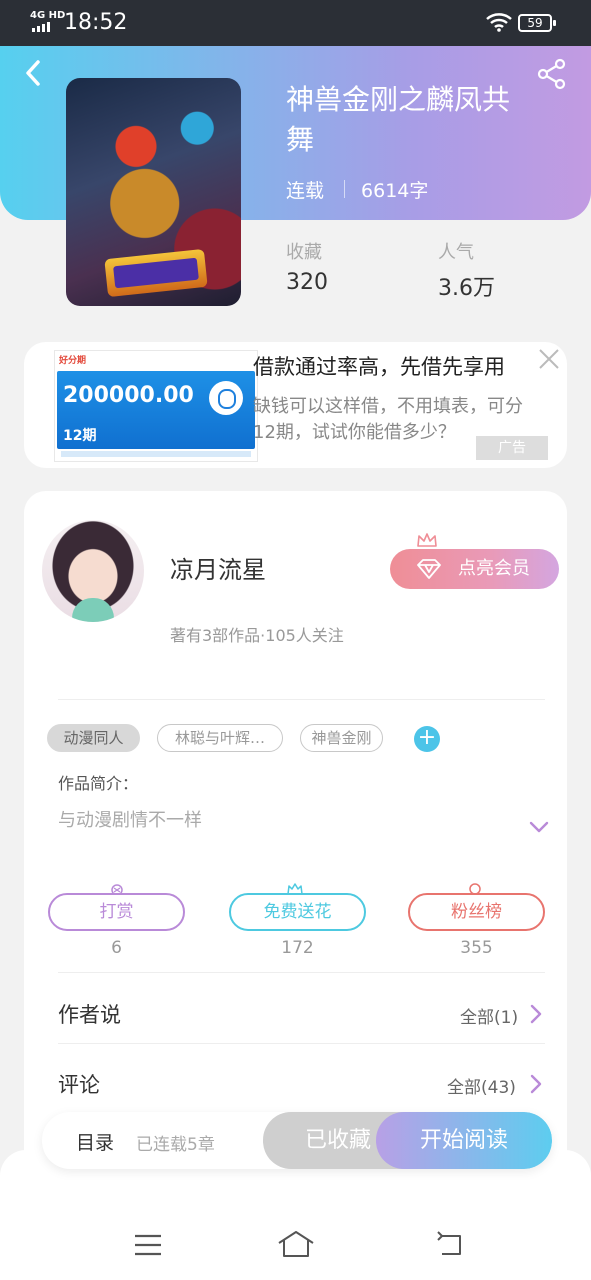  Describe the element at coordinates (296, 1245) in the screenshot. I see `home-icon` at that location.